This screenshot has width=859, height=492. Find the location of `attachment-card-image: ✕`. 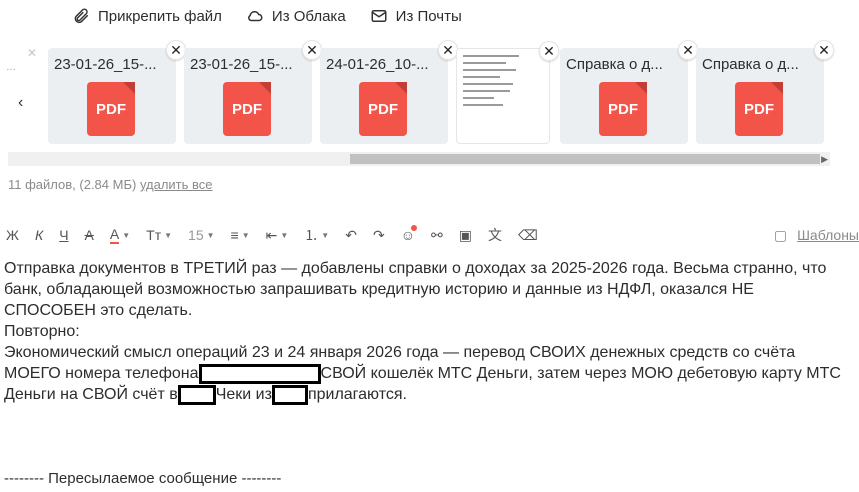

attachment-card-image: ✕ is located at coordinates (507, 92).